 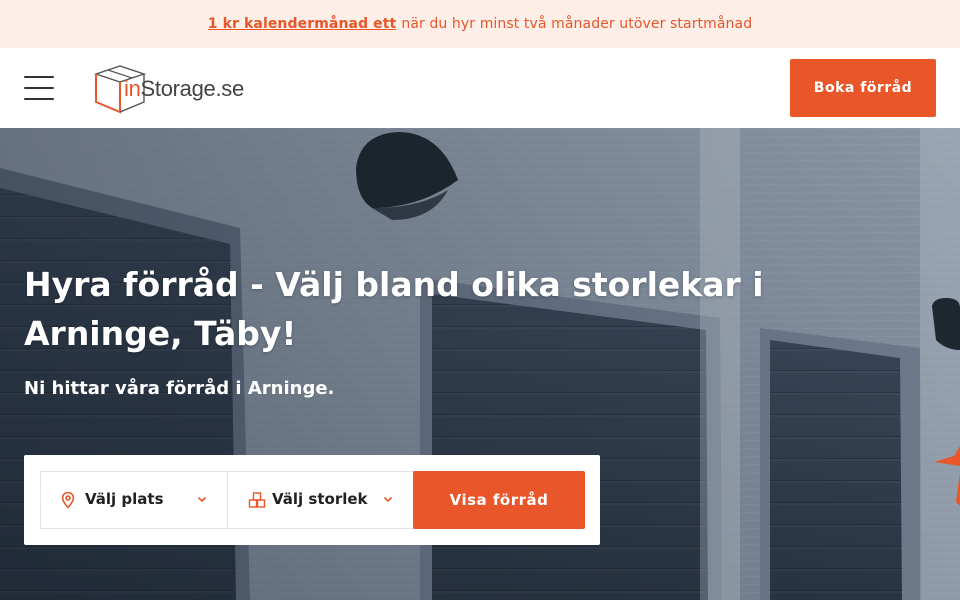 I want to click on size-select-label: Välj storlek, so click(x=320, y=499).